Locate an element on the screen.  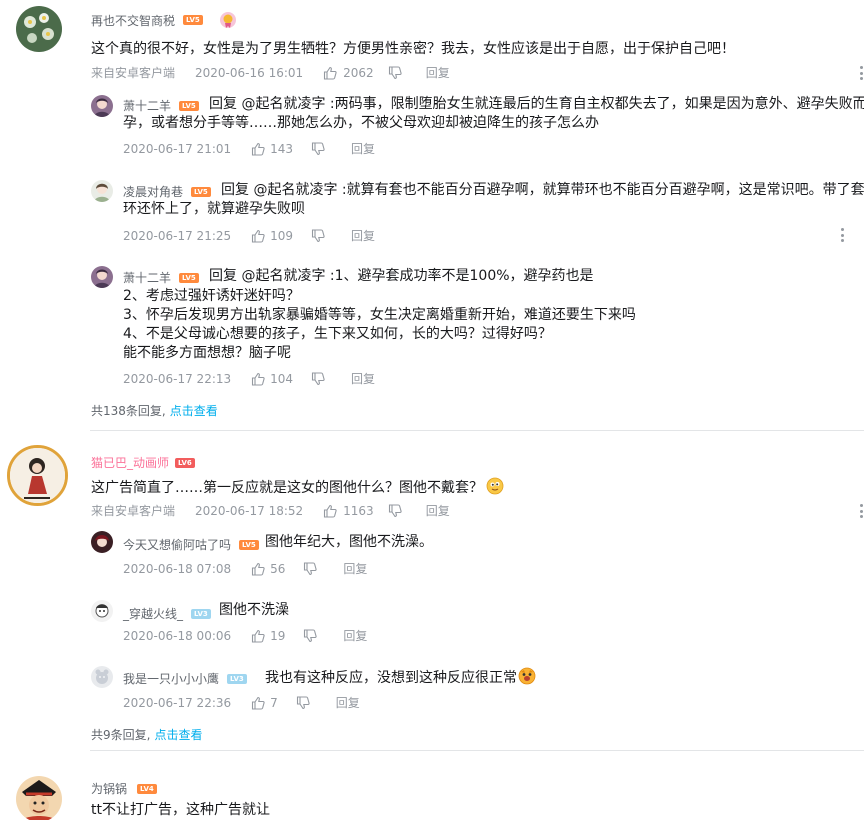
username-text: 凌晨对角巷 is located at coordinates (153, 191).